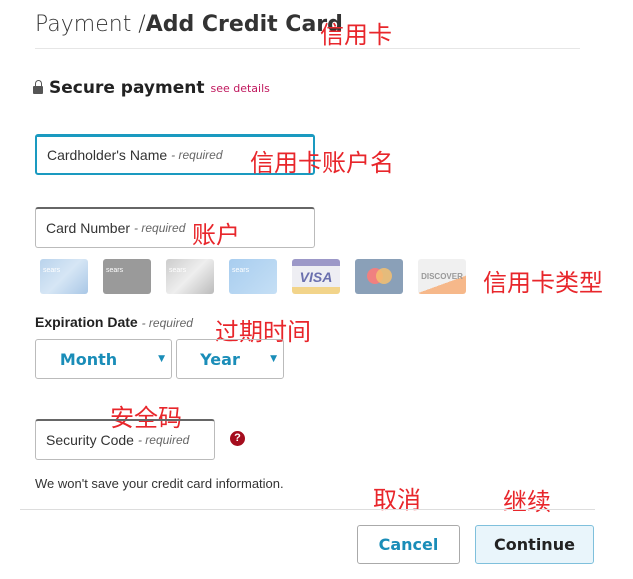  I want to click on cancel-button: Cancel, so click(408, 544).